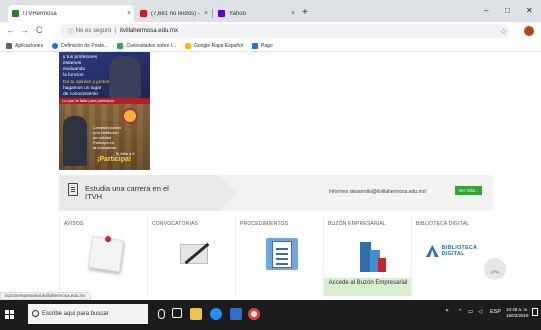 The height and width of the screenshot is (330, 541). Describe the element at coordinates (507, 10) in the screenshot. I see `maximize-button: □` at that location.